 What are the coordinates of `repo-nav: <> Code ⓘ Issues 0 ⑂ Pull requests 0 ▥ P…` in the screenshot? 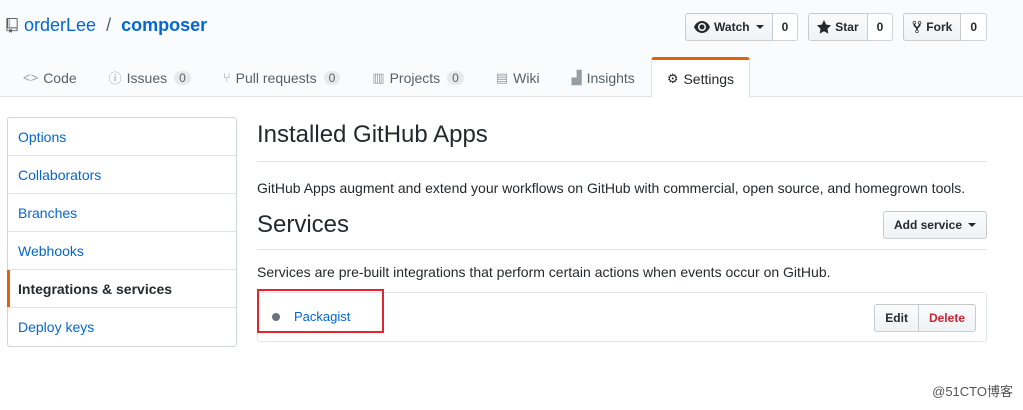 It's located at (379, 77).